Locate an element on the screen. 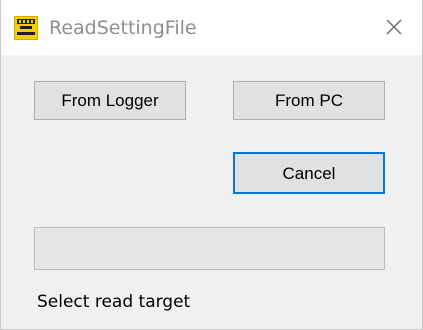 Image resolution: width=423 pixels, height=330 pixels. close-icon is located at coordinates (394, 27).